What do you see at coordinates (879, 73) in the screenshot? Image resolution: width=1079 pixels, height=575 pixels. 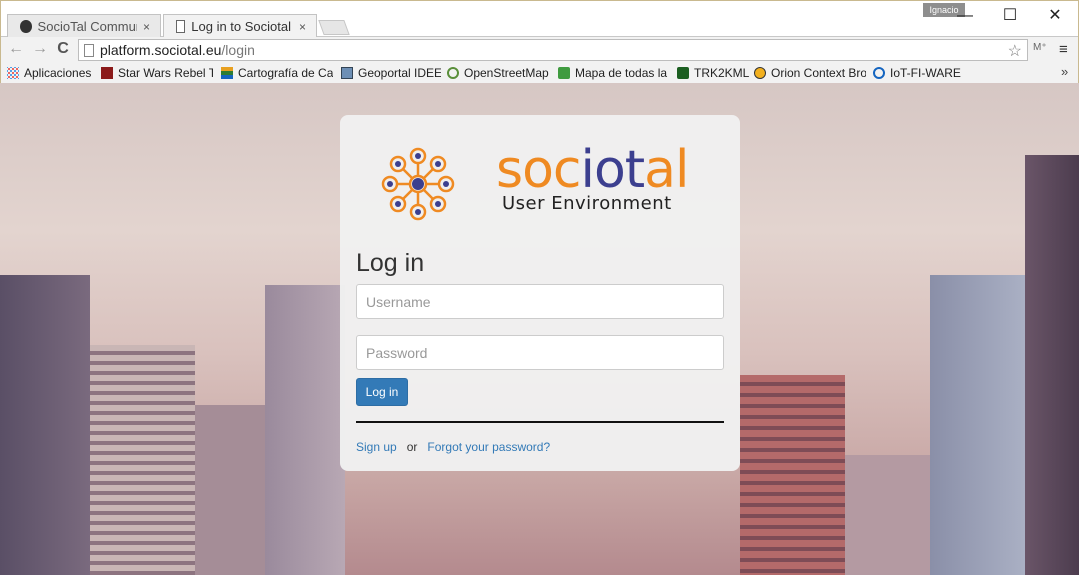 I see `iot-icon` at bounding box center [879, 73].